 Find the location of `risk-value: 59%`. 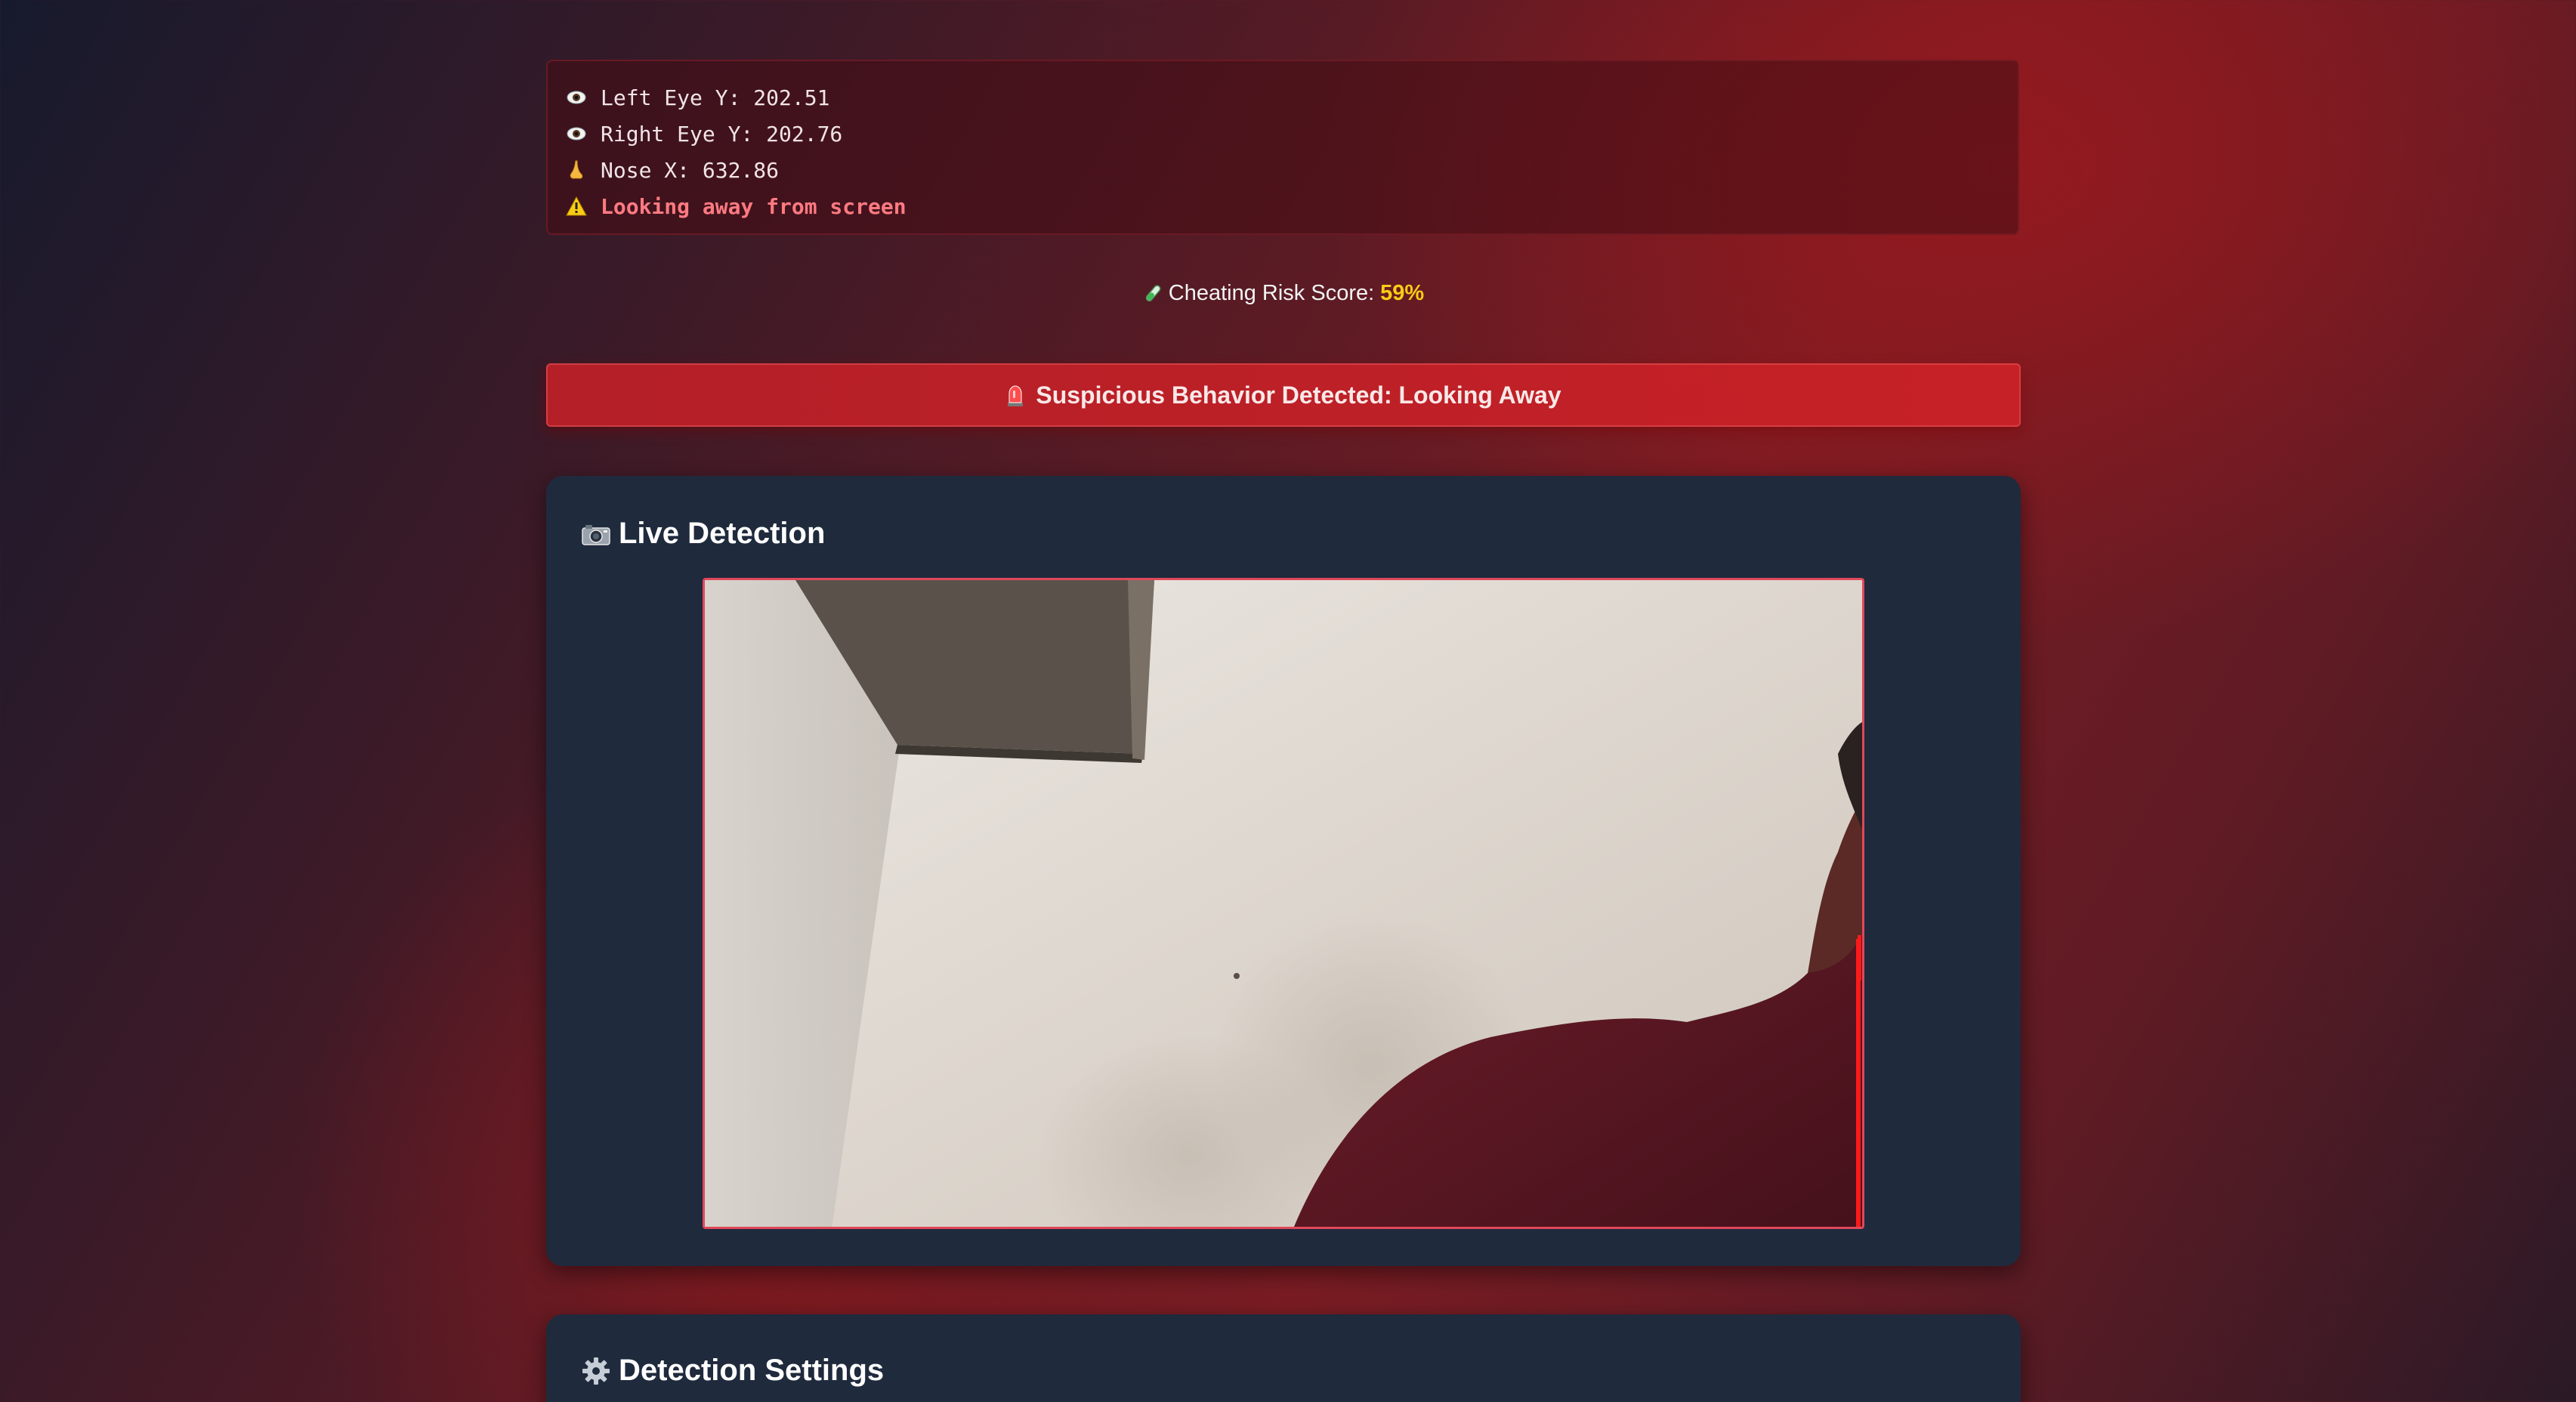

risk-value: 59% is located at coordinates (1402, 293).